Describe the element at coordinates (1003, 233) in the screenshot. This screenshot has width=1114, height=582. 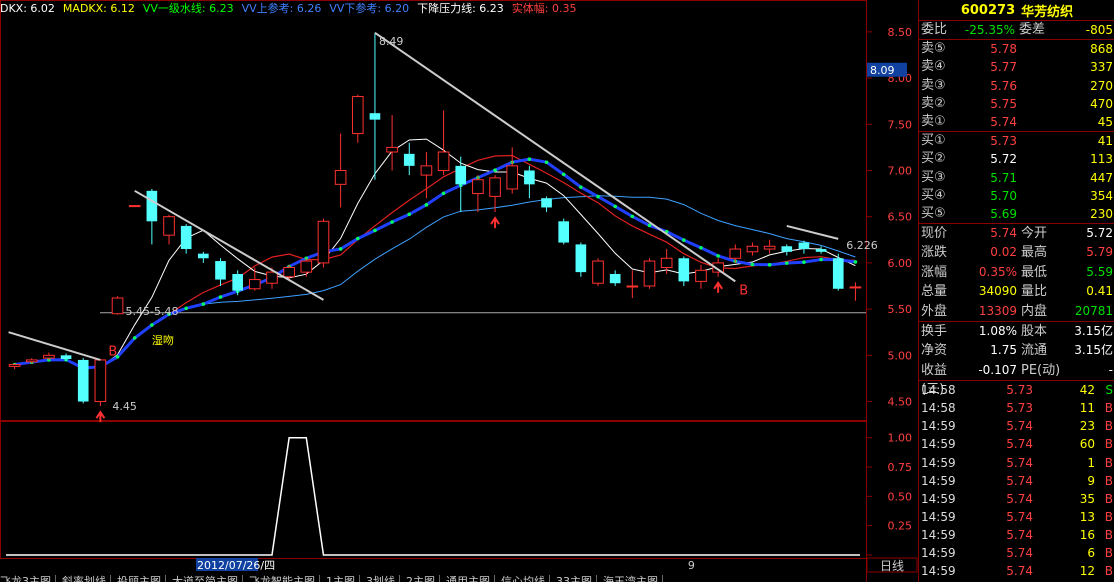
I see `stat-value-a: 5.74` at that location.